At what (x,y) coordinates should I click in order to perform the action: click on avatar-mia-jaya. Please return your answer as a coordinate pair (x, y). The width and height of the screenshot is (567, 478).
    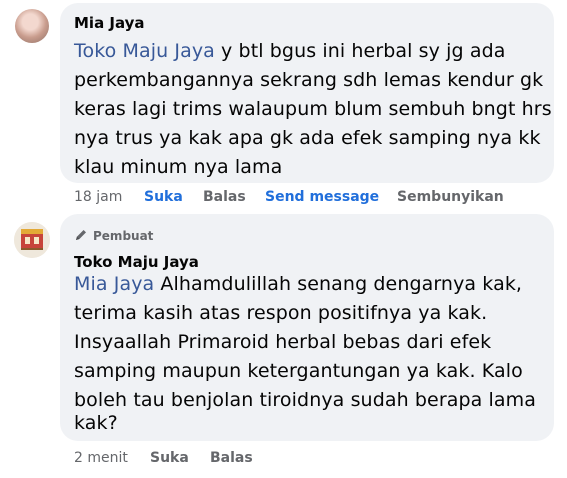
    Looking at the image, I should click on (32, 26).